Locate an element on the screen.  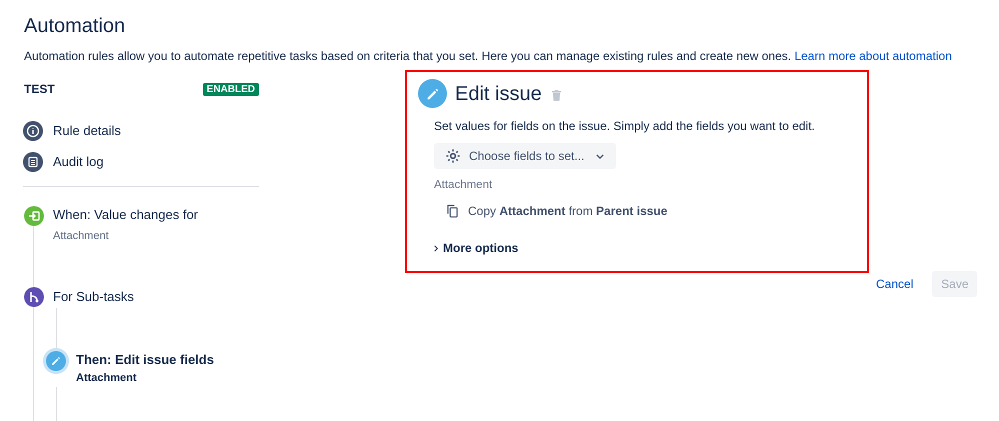
learn-more-link: Learn more about automation is located at coordinates (873, 56).